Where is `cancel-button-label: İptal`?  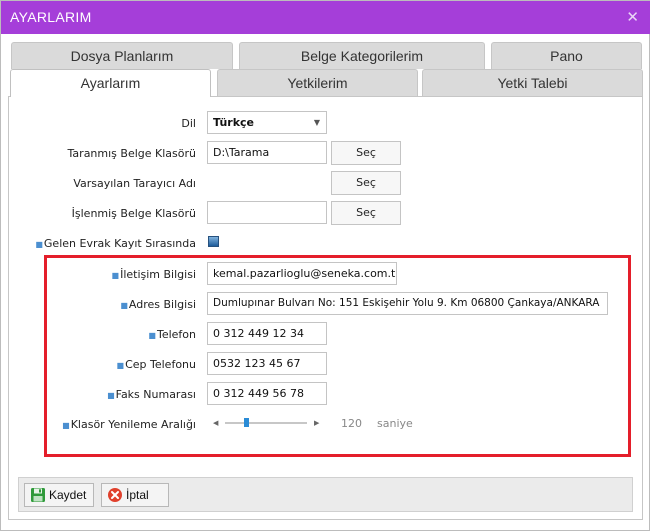
cancel-button-label: İptal is located at coordinates (137, 495).